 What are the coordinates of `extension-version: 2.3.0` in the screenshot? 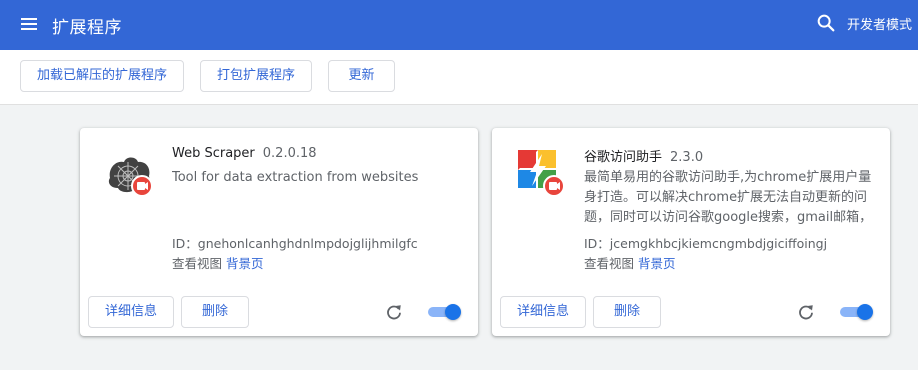 It's located at (687, 157).